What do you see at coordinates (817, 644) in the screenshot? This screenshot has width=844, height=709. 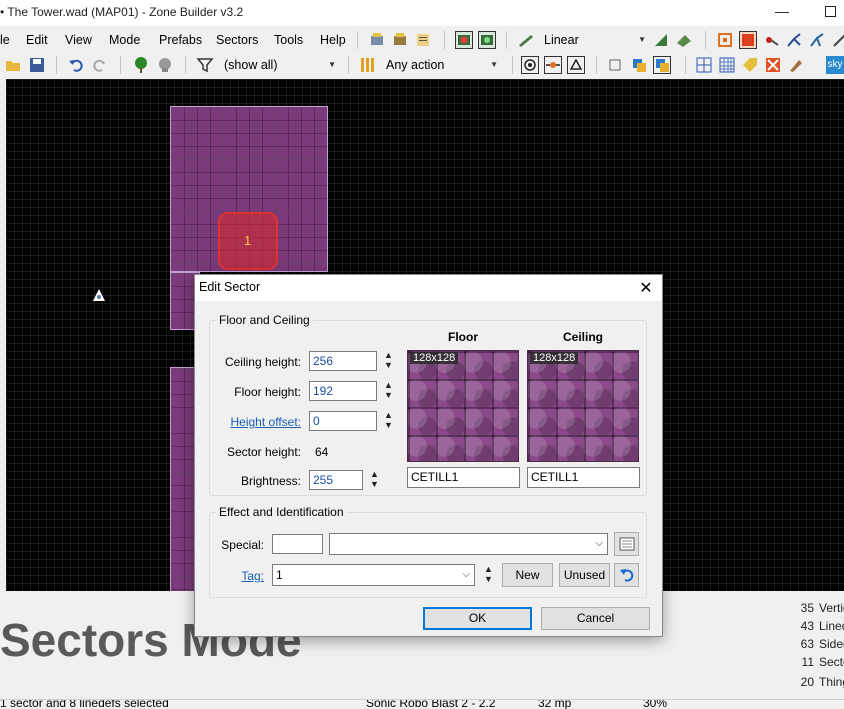 I see `stat-sidedefs: 63 Sided` at bounding box center [817, 644].